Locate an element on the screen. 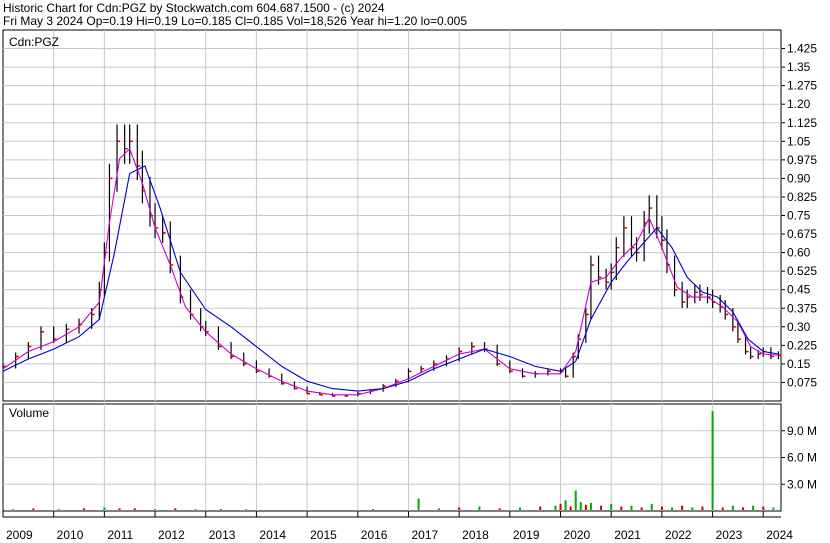 This screenshot has width=830, height=543. volume-tick-label: 3.0 M is located at coordinates (802, 484).